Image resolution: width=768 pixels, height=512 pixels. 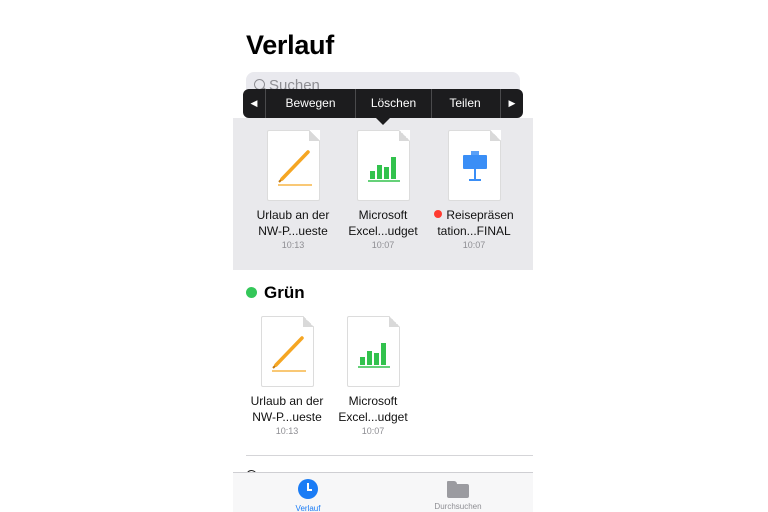 I want to click on tab-recent: Verlauf, so click(x=308, y=495).